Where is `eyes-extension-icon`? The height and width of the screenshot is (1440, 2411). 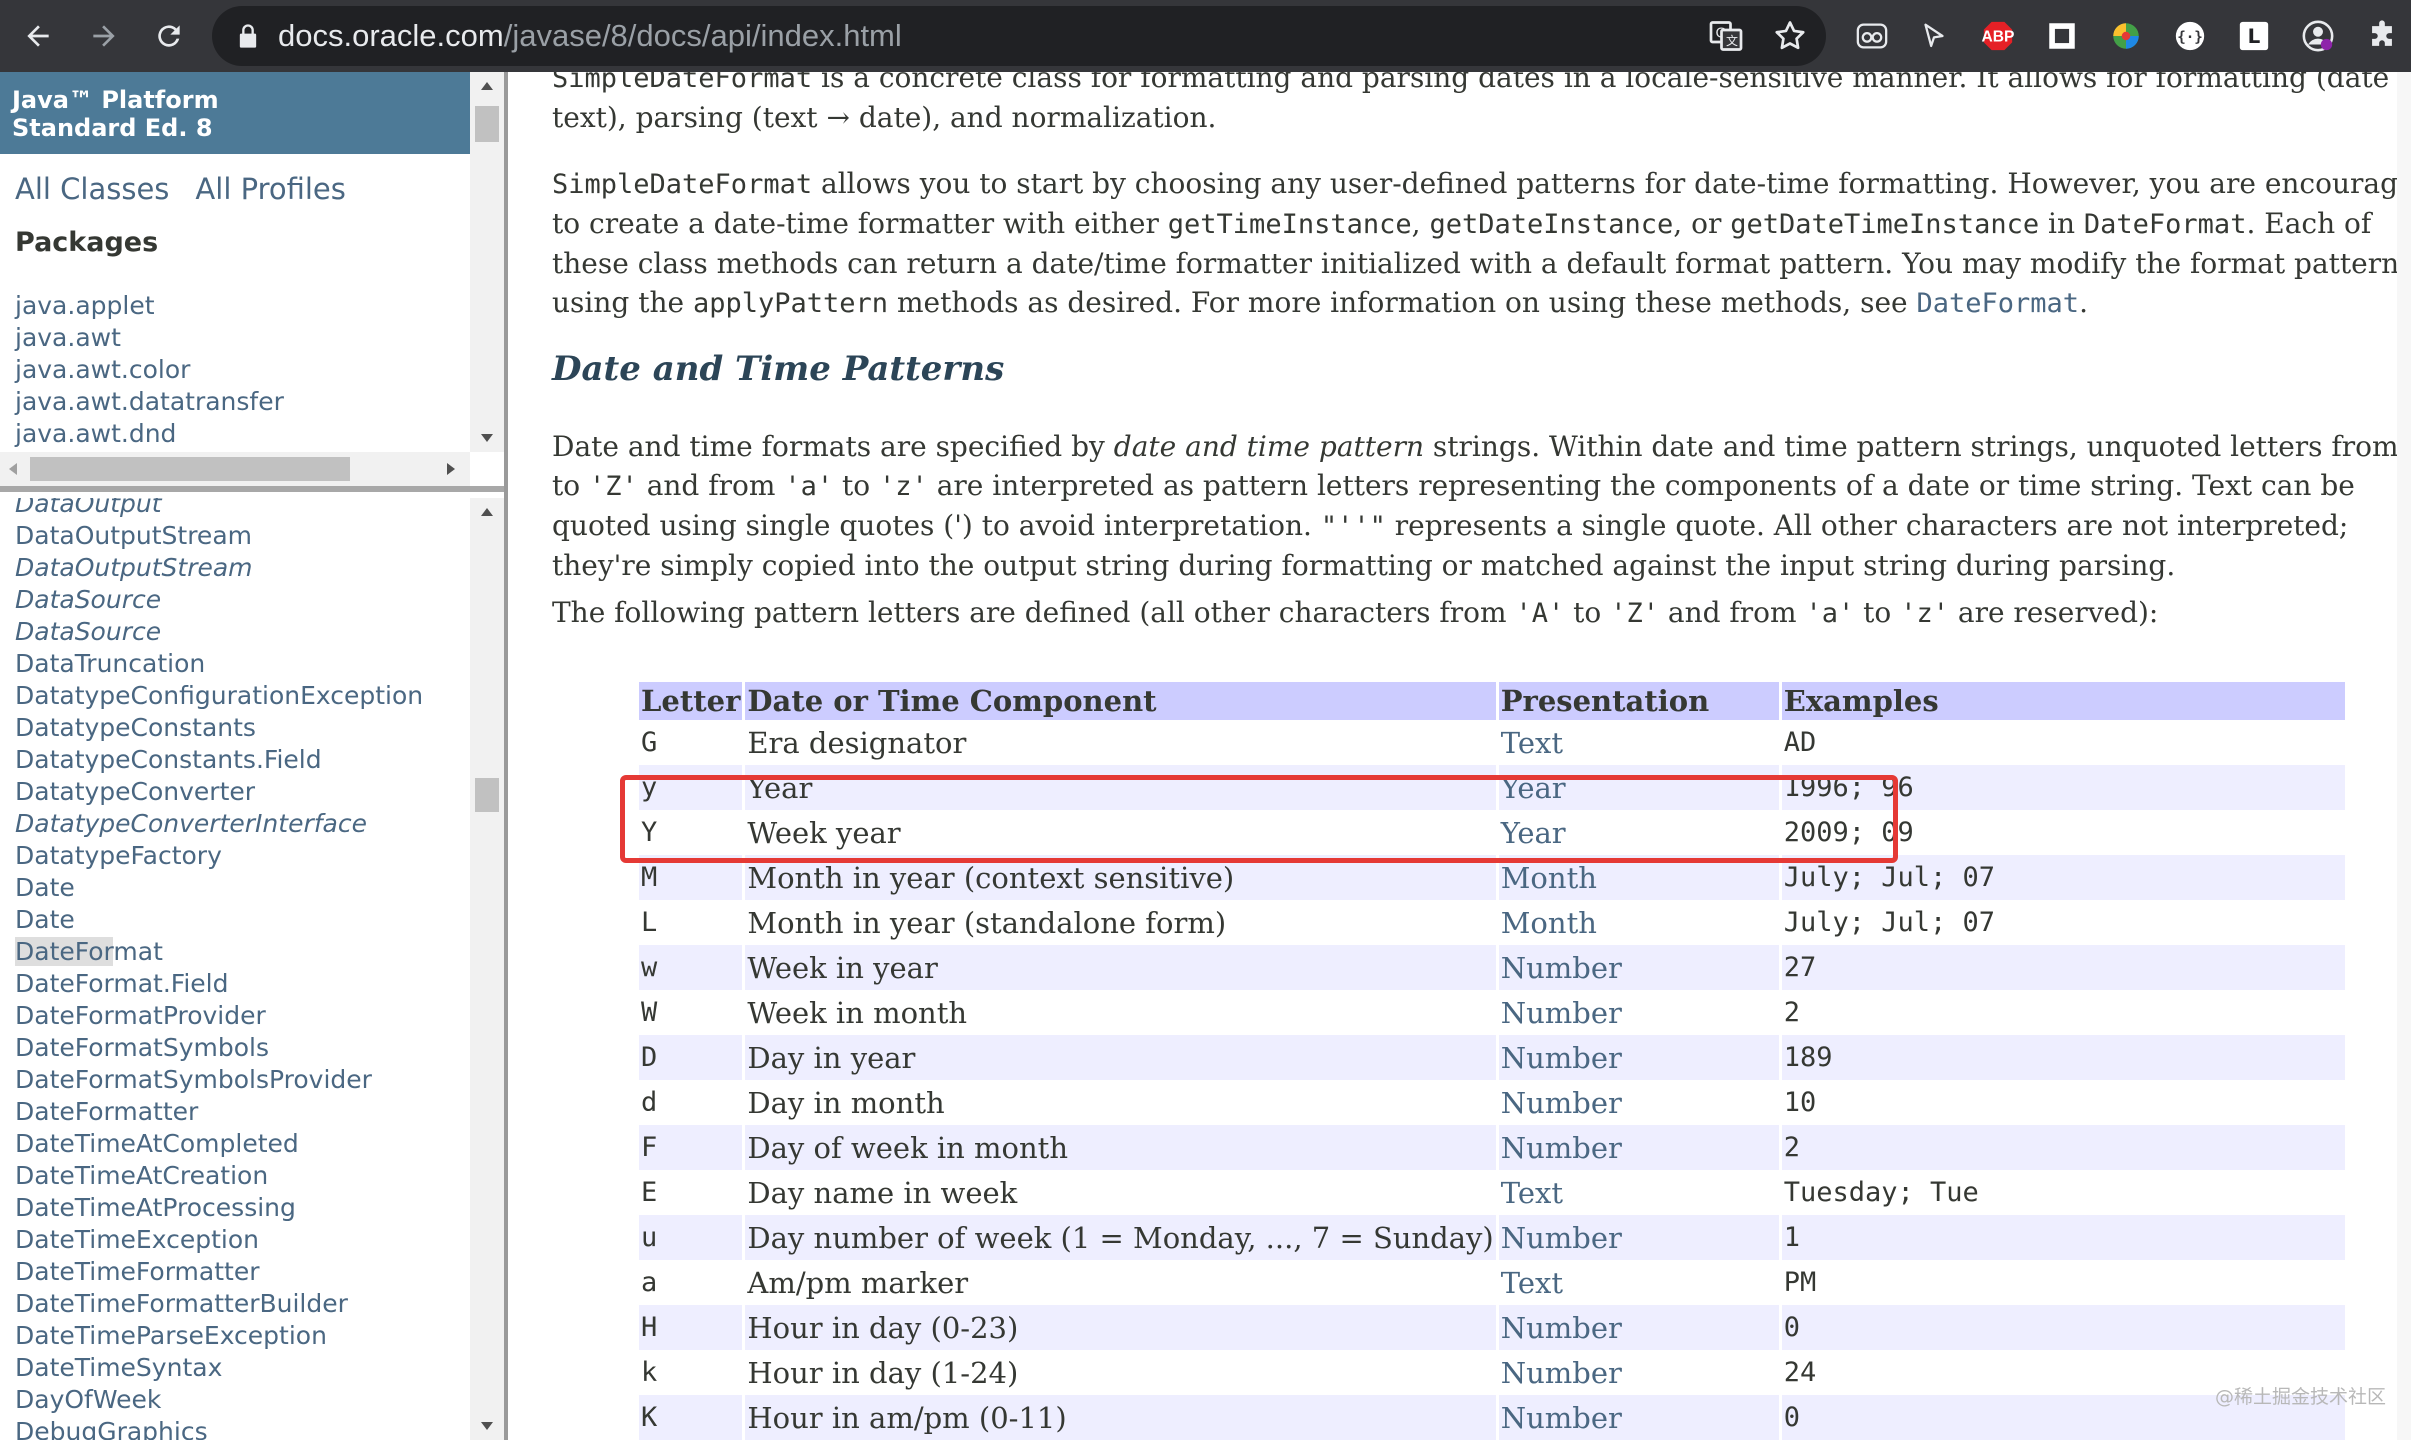
eyes-extension-icon is located at coordinates (1872, 36).